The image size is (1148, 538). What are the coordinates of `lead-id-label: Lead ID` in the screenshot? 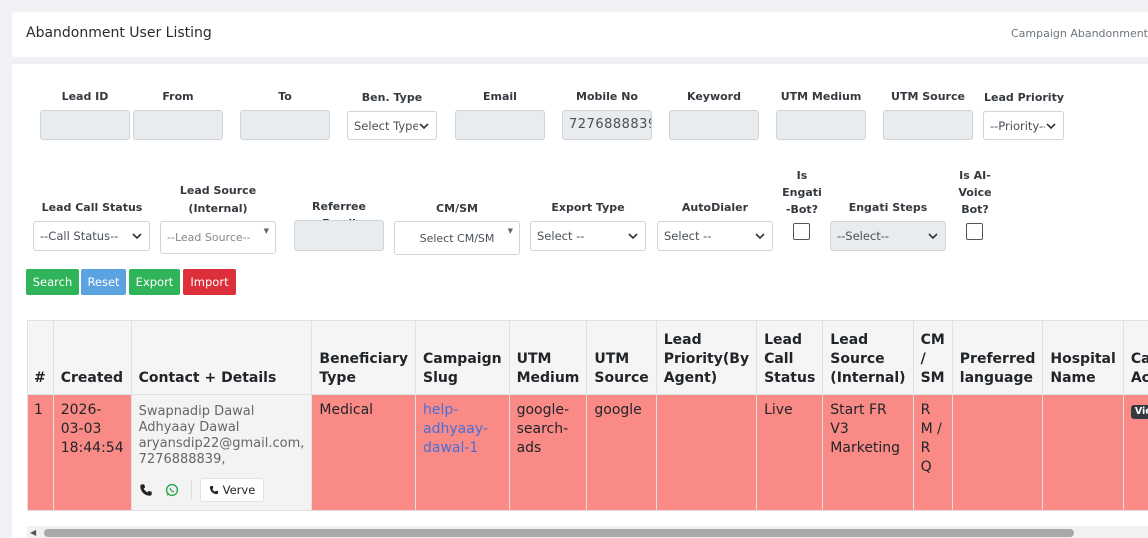 It's located at (85, 96).